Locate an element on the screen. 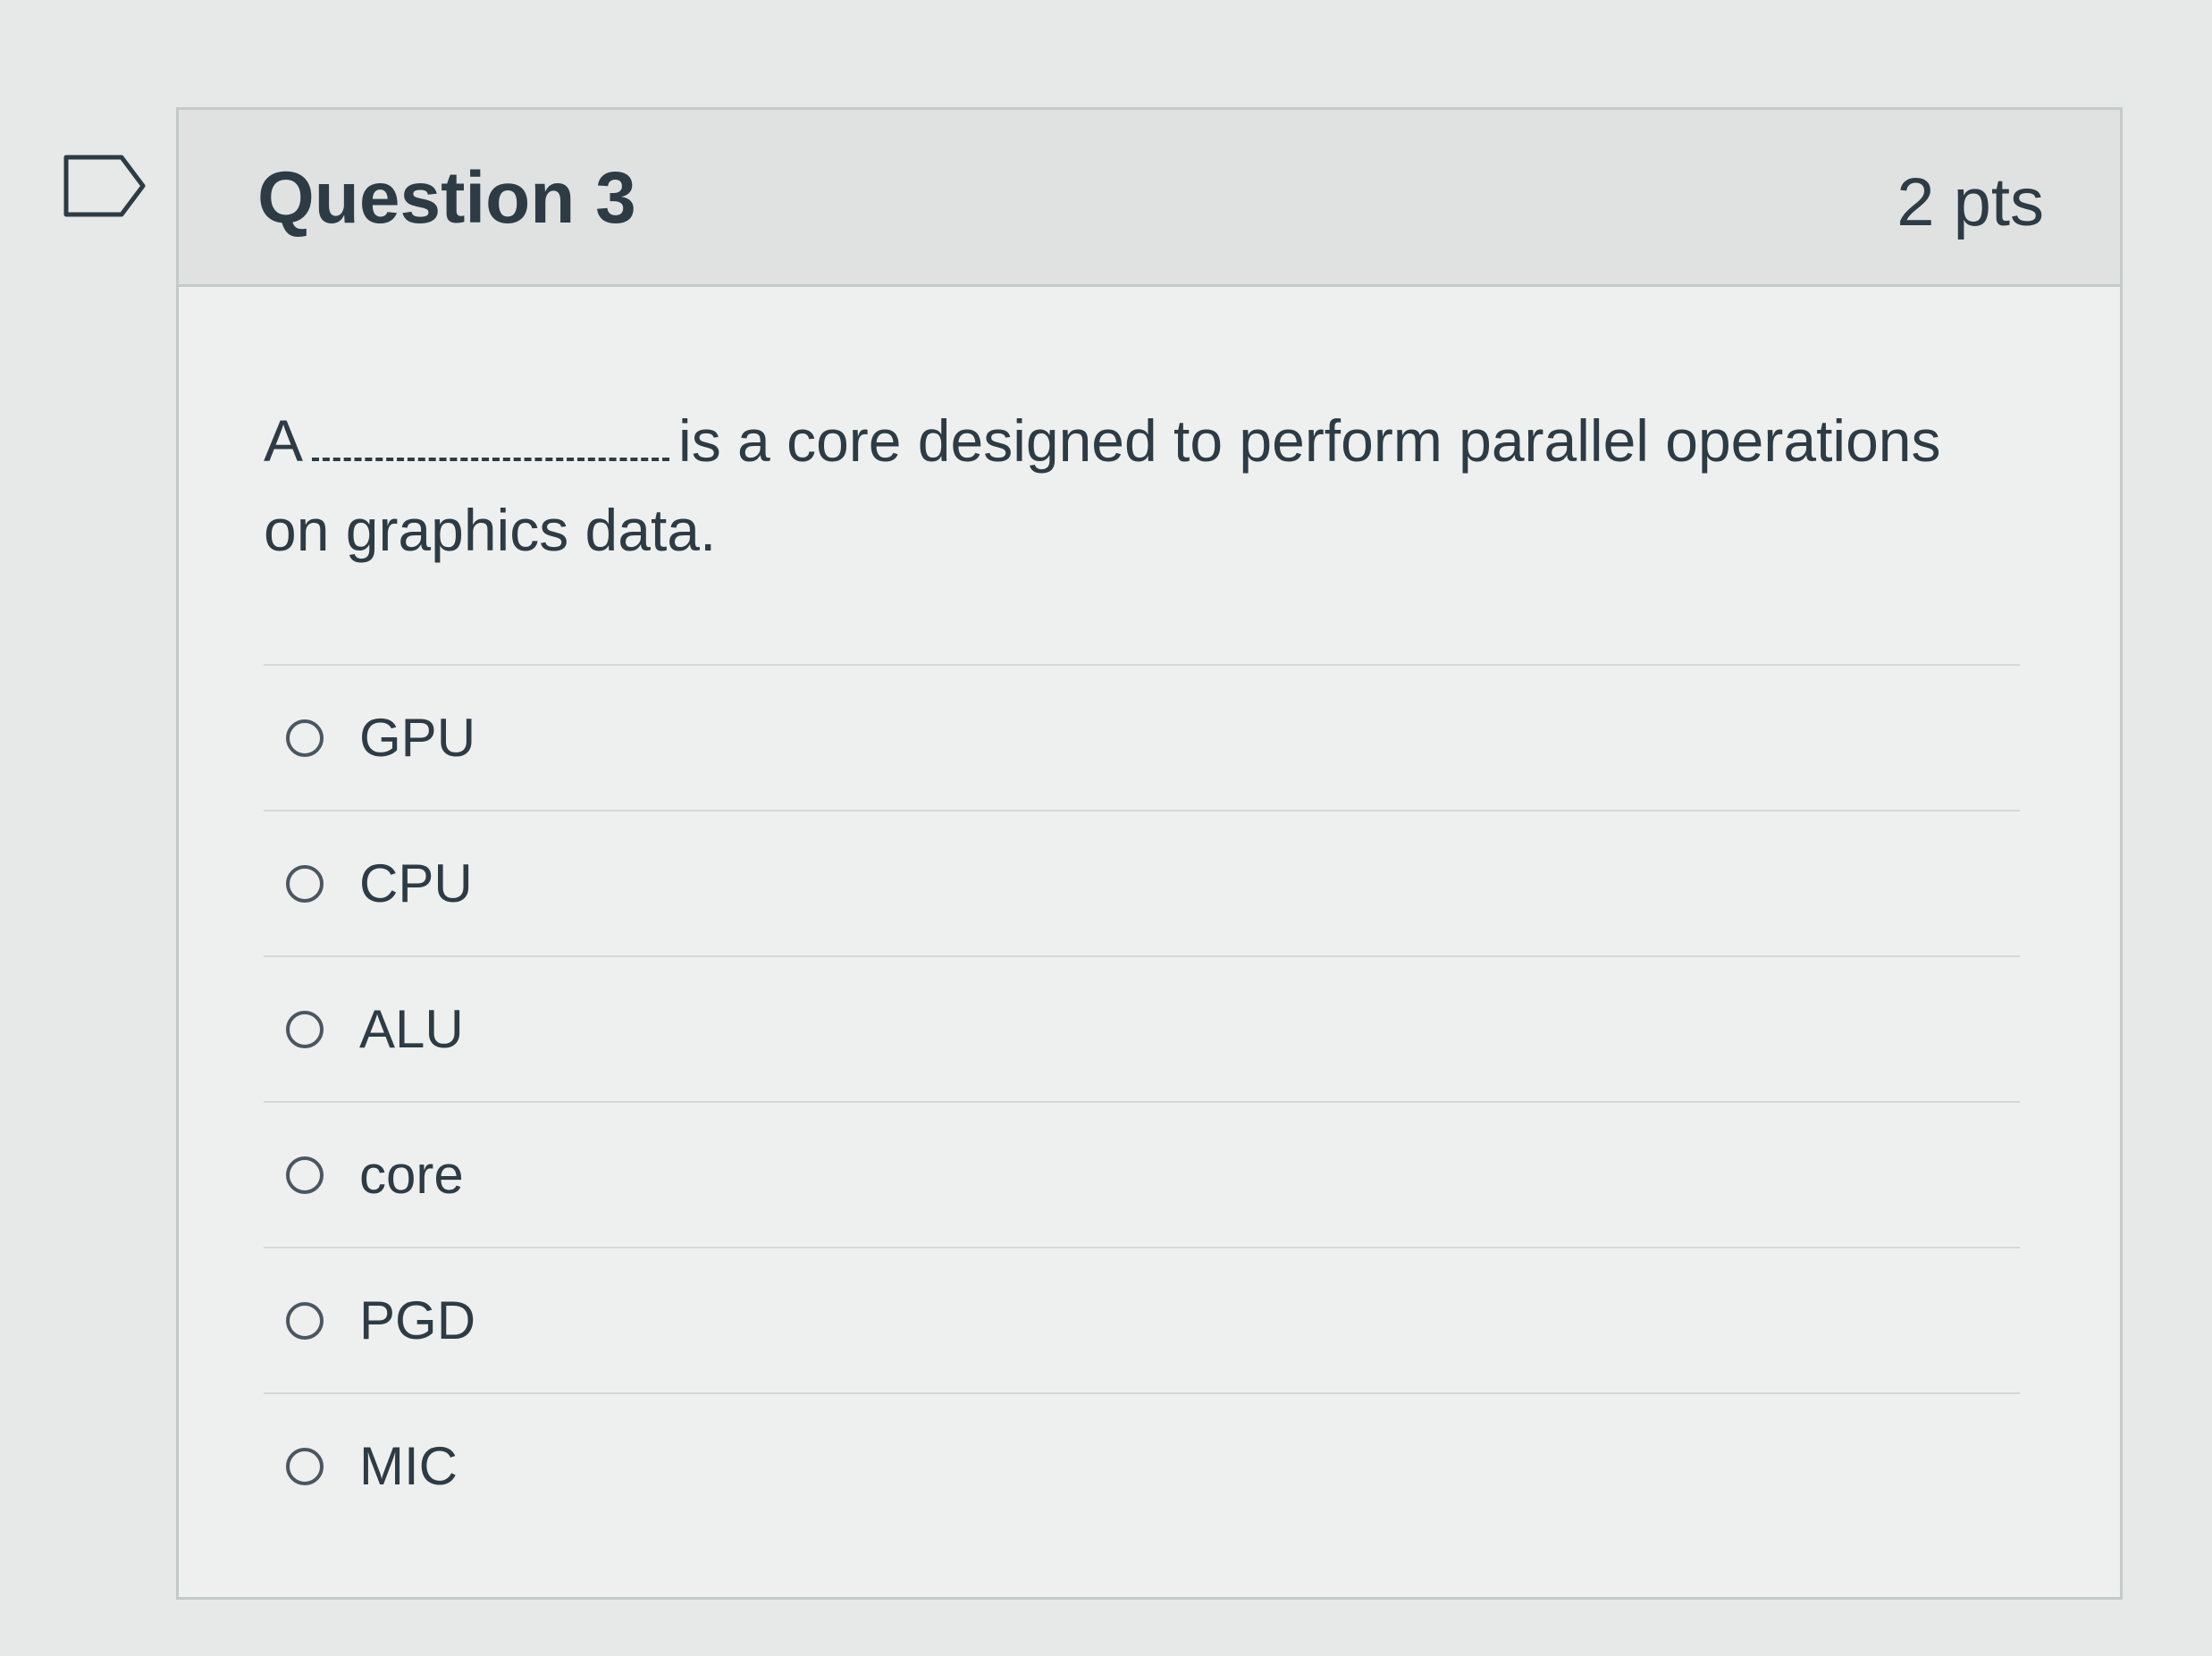 The height and width of the screenshot is (1656, 2212). question-title: Question 3 is located at coordinates (446, 198).